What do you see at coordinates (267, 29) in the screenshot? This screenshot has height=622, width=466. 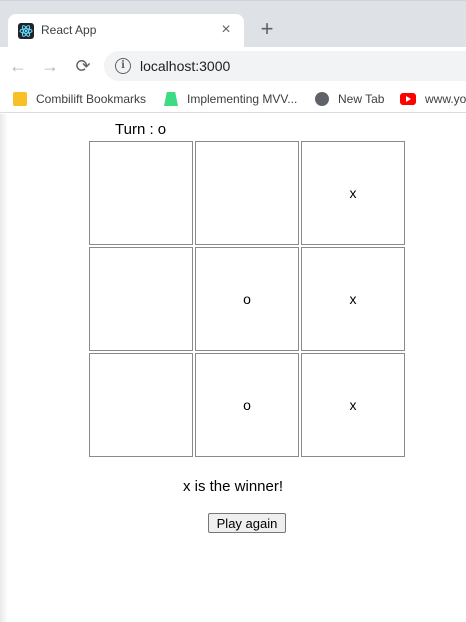 I see `new-tab-button: +` at bounding box center [267, 29].